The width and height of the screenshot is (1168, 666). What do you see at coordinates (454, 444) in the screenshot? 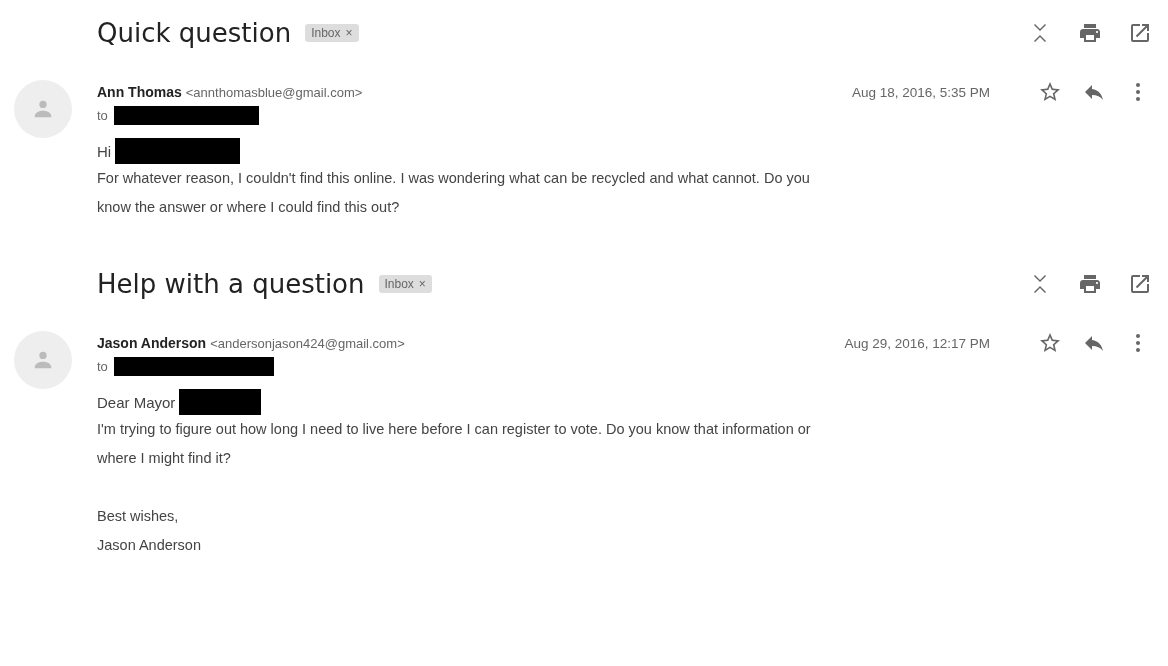
I see `message-paragraph: I'm trying to figure out how long I need to live here before I can register to vote. Do you know that information or where I might find it?` at bounding box center [454, 444].